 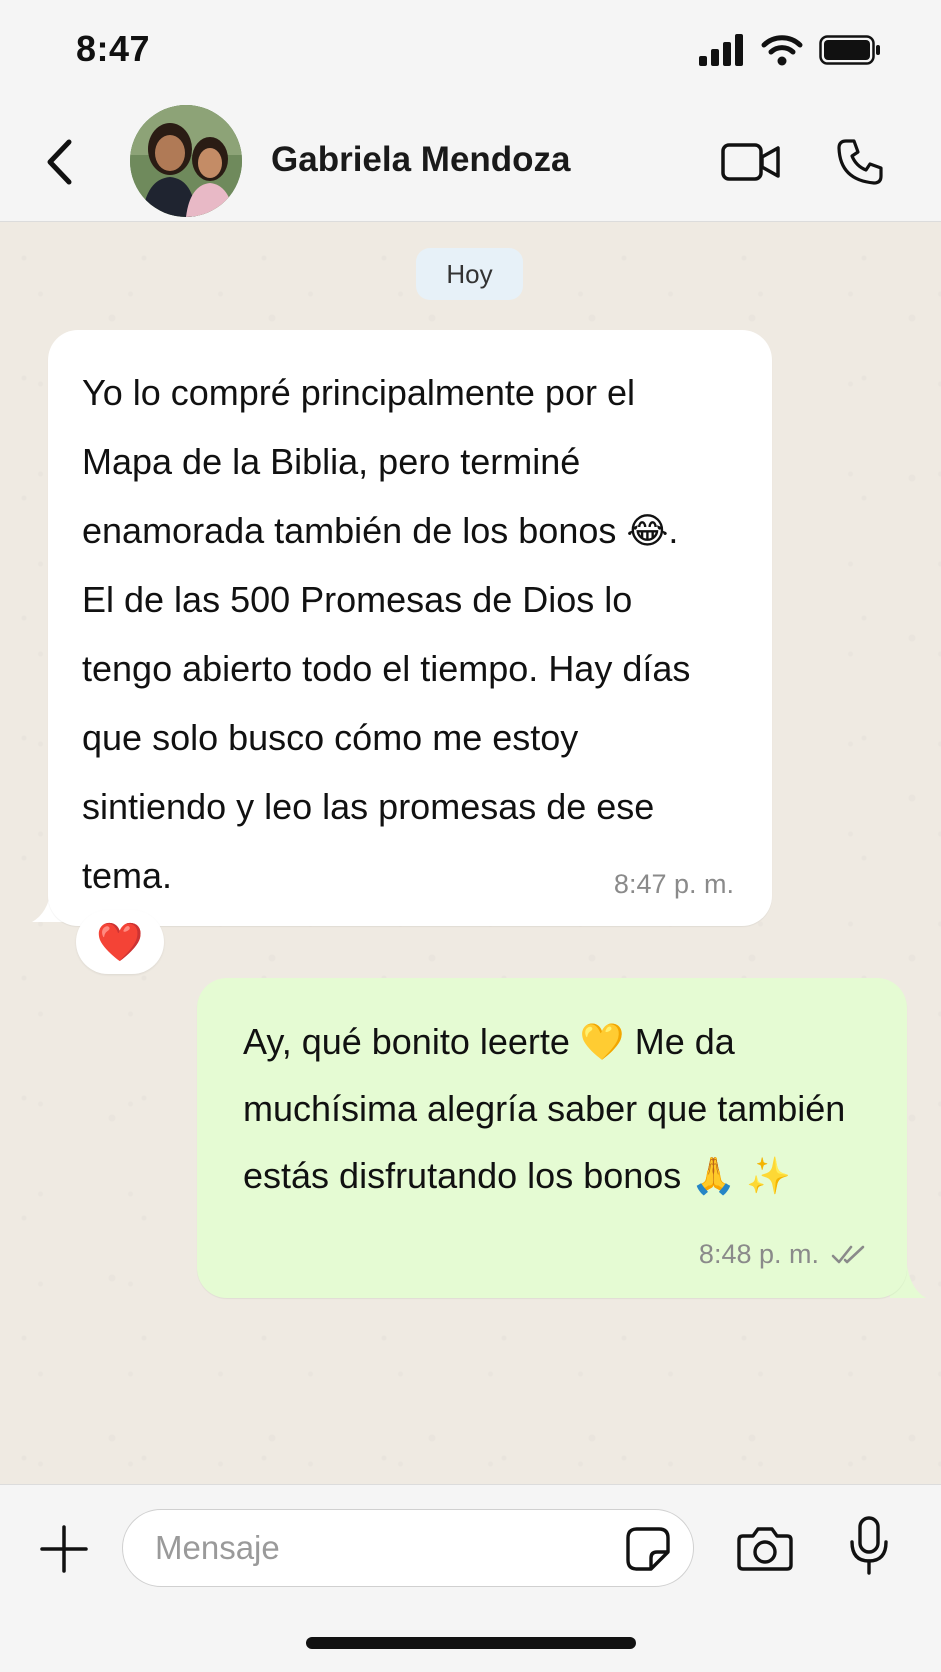 What do you see at coordinates (849, 50) in the screenshot?
I see `battery-icon` at bounding box center [849, 50].